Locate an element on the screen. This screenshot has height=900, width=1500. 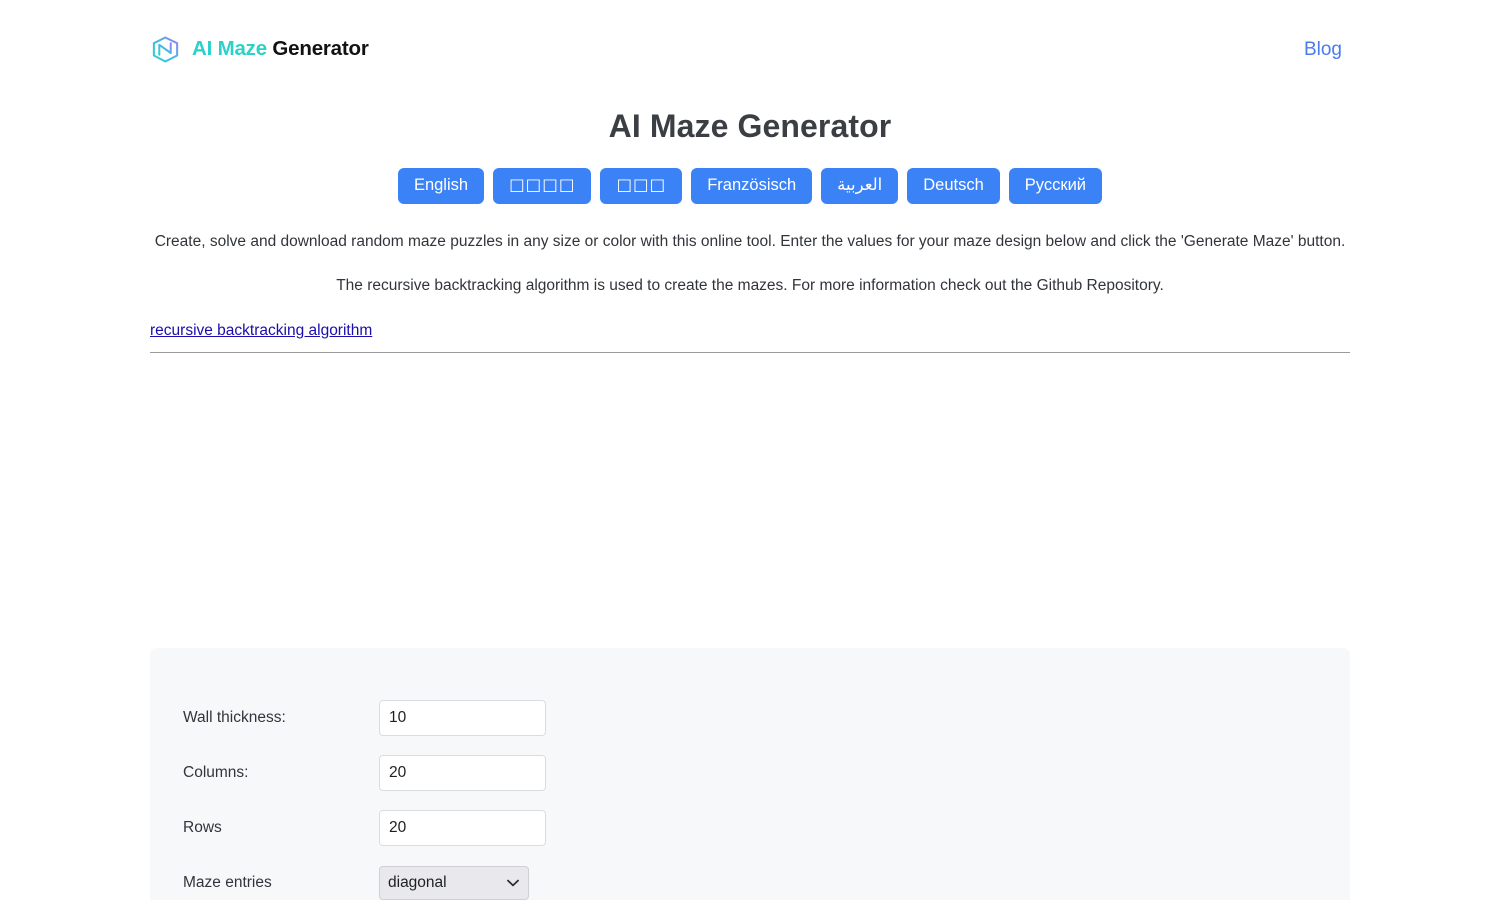
algorithm-link-row: recursive backtracking algorithm is located at coordinates (750, 319).